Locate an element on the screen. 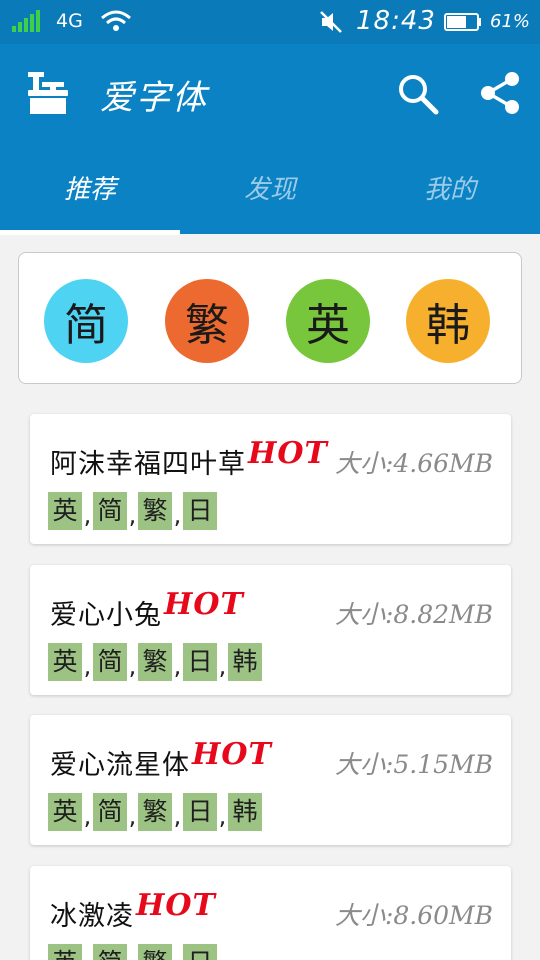 This screenshot has height=960, width=540. wifi-icon is located at coordinates (116, 20).